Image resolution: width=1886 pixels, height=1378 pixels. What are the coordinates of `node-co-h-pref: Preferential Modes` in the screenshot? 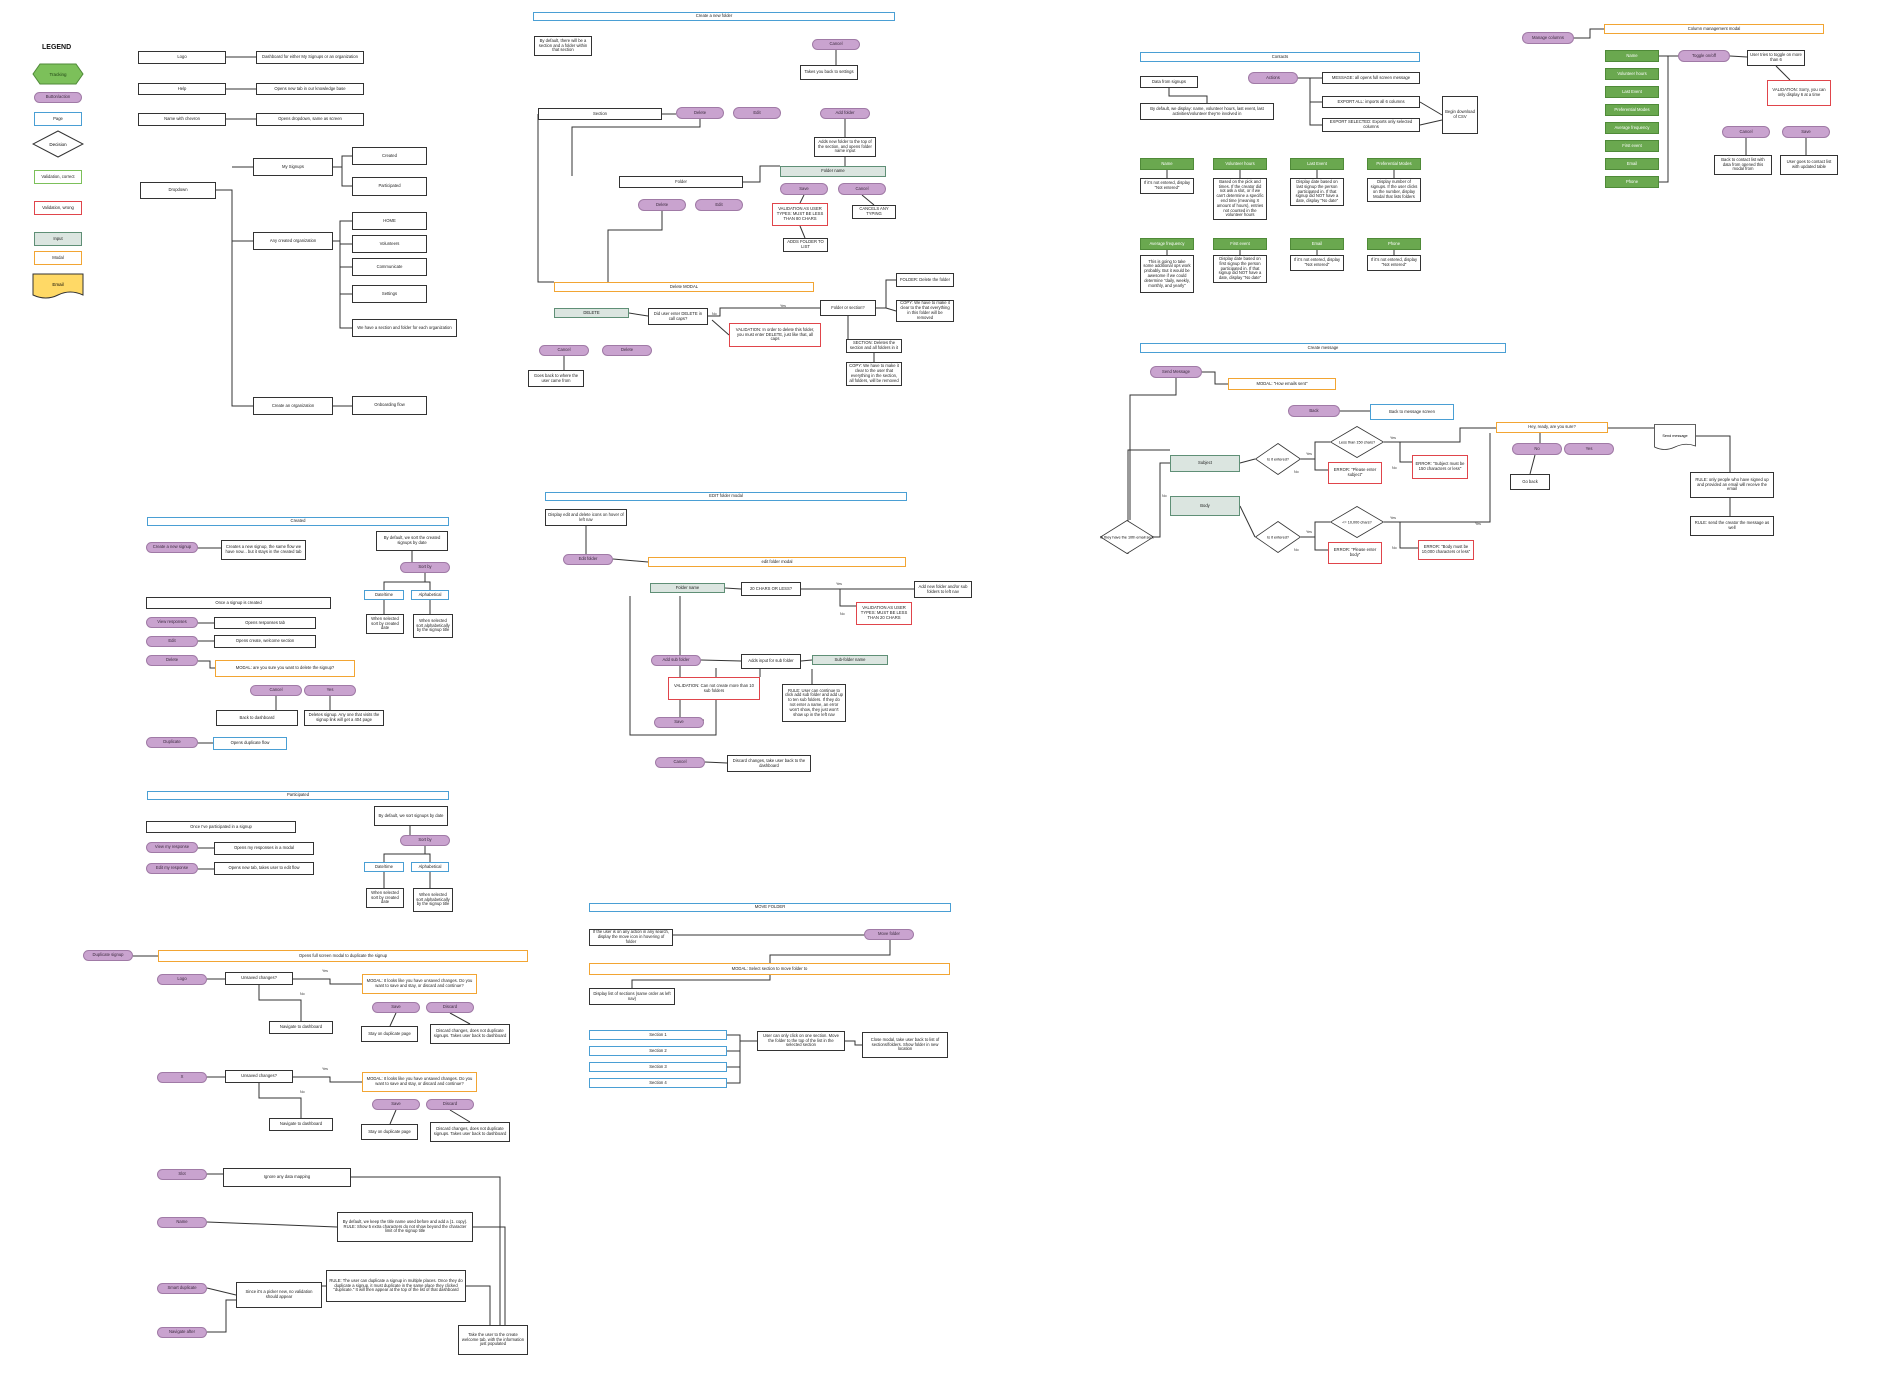 It's located at (1394, 164).